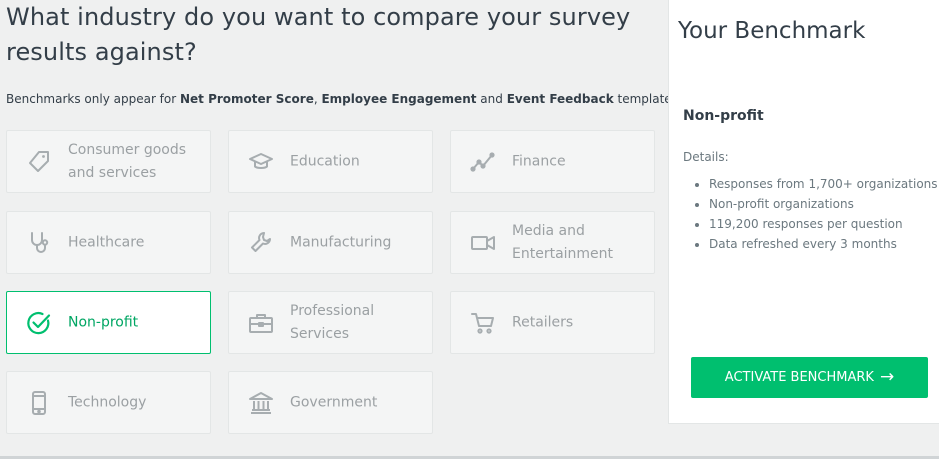 The width and height of the screenshot is (939, 459). Describe the element at coordinates (821, 204) in the screenshot. I see `details-item: Non-profit organizations` at that location.